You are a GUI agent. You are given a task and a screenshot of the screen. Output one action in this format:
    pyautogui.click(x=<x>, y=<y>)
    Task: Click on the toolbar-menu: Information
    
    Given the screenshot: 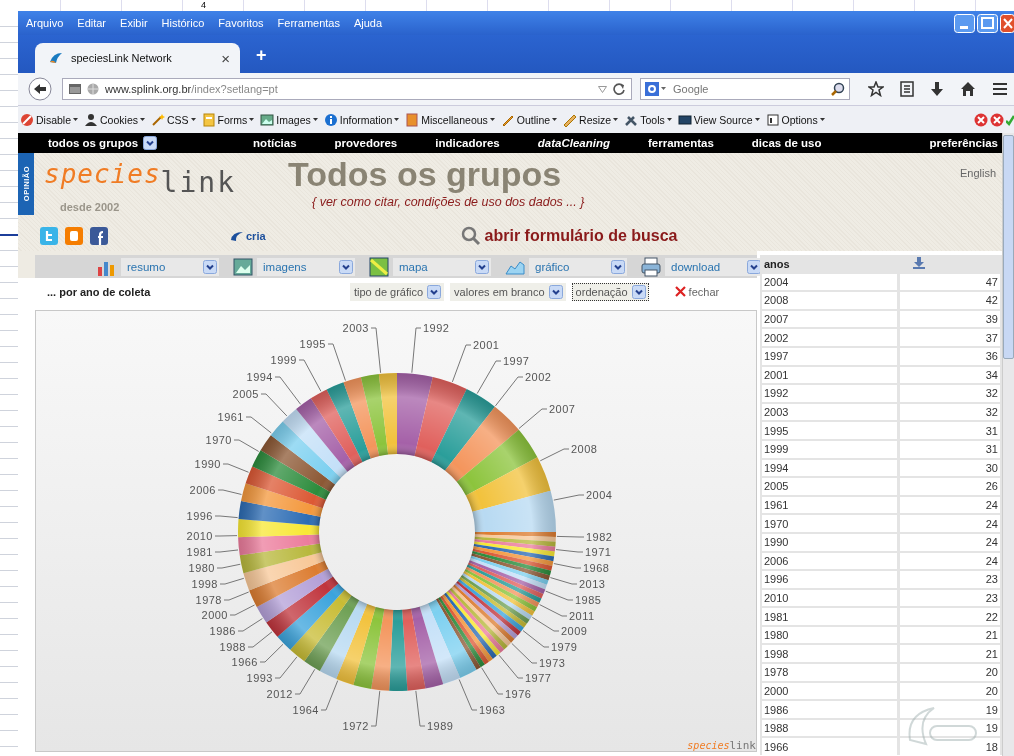 What is the action you would take?
    pyautogui.click(x=361, y=119)
    